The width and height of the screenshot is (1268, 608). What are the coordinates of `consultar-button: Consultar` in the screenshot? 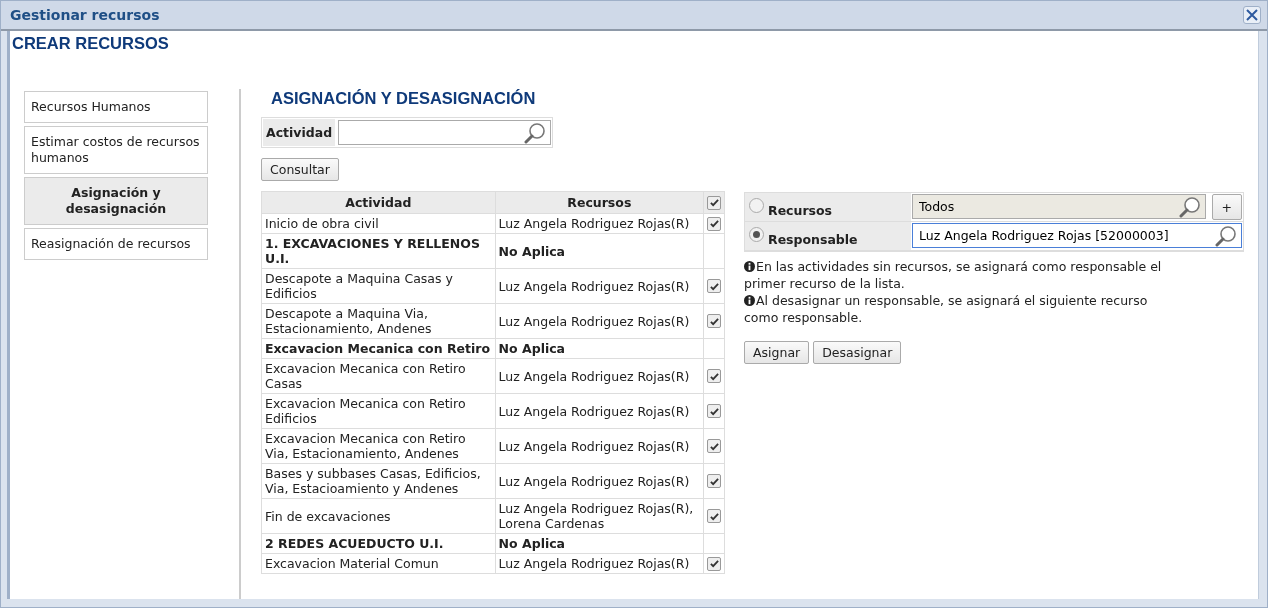 It's located at (300, 169).